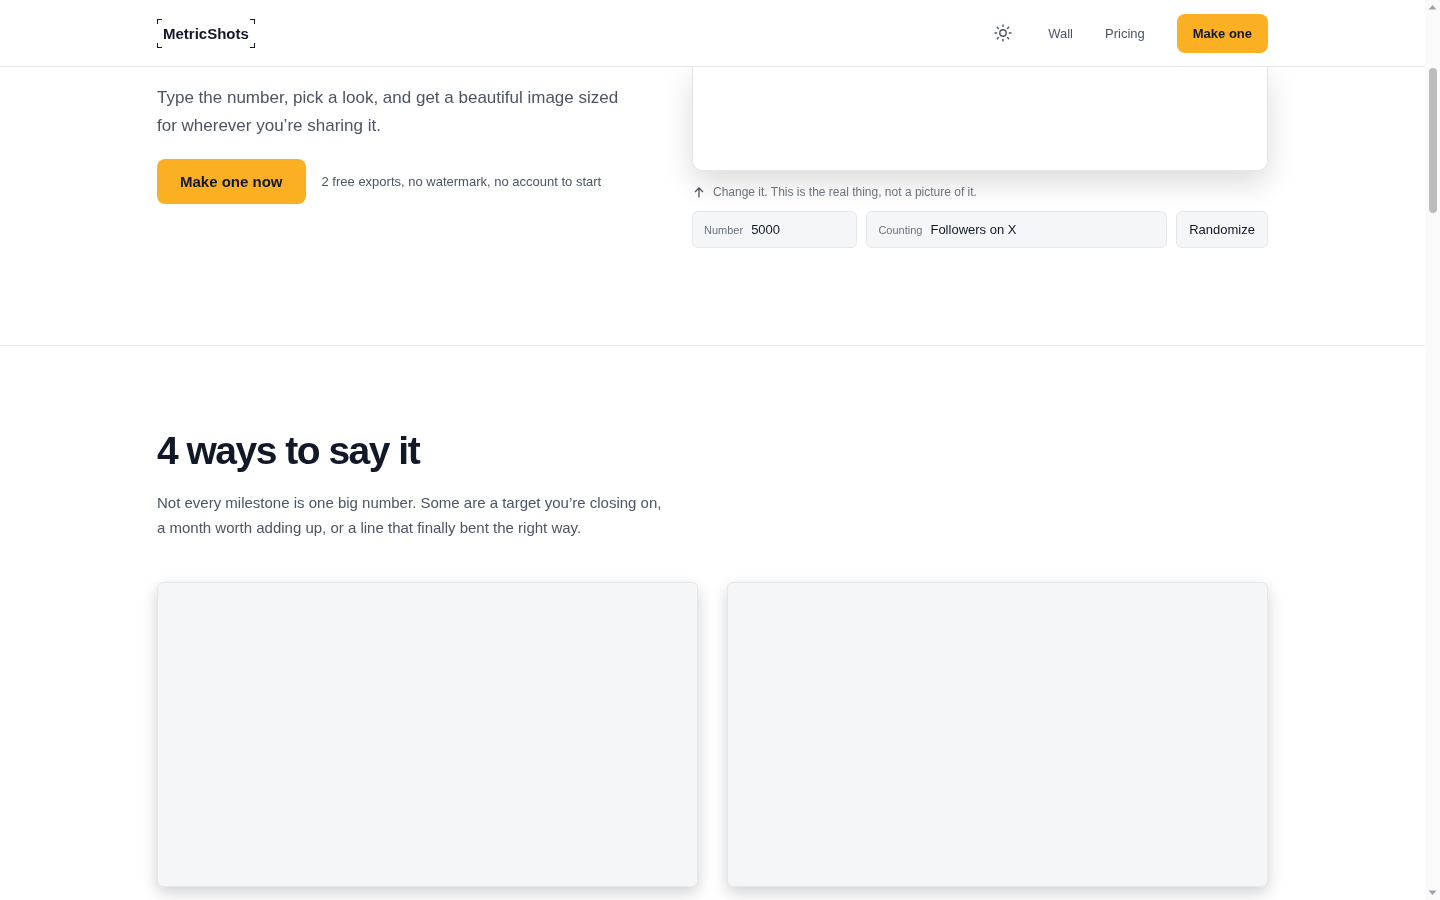  I want to click on nav-link: Pricing, so click(1125, 33).